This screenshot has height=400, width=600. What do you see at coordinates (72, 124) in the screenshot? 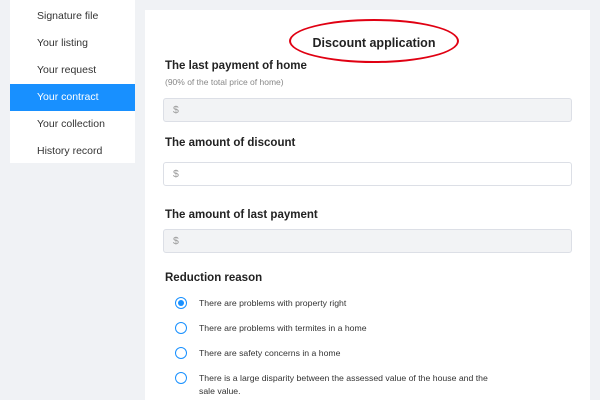
I see `sidebar-item-your-collection: Your collection` at bounding box center [72, 124].